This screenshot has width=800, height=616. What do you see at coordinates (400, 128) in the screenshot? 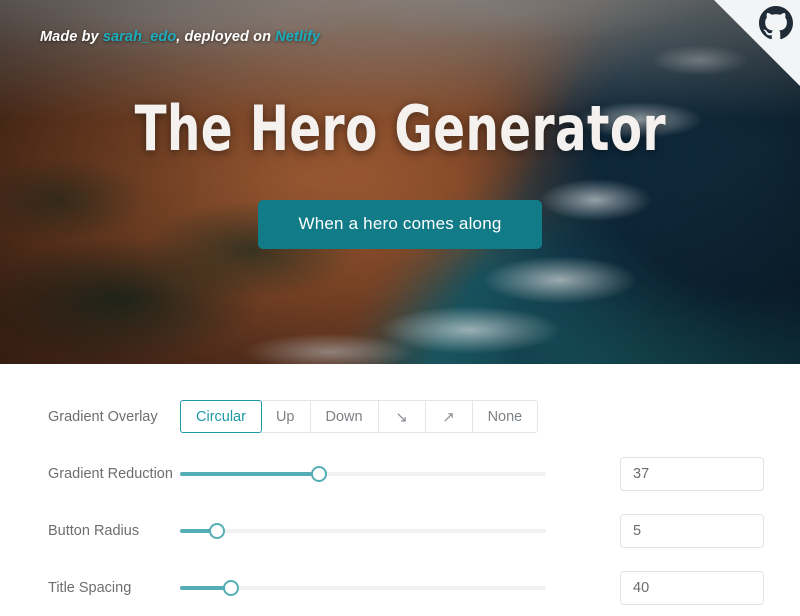
I see `hero-title: The Hero Generator` at bounding box center [400, 128].